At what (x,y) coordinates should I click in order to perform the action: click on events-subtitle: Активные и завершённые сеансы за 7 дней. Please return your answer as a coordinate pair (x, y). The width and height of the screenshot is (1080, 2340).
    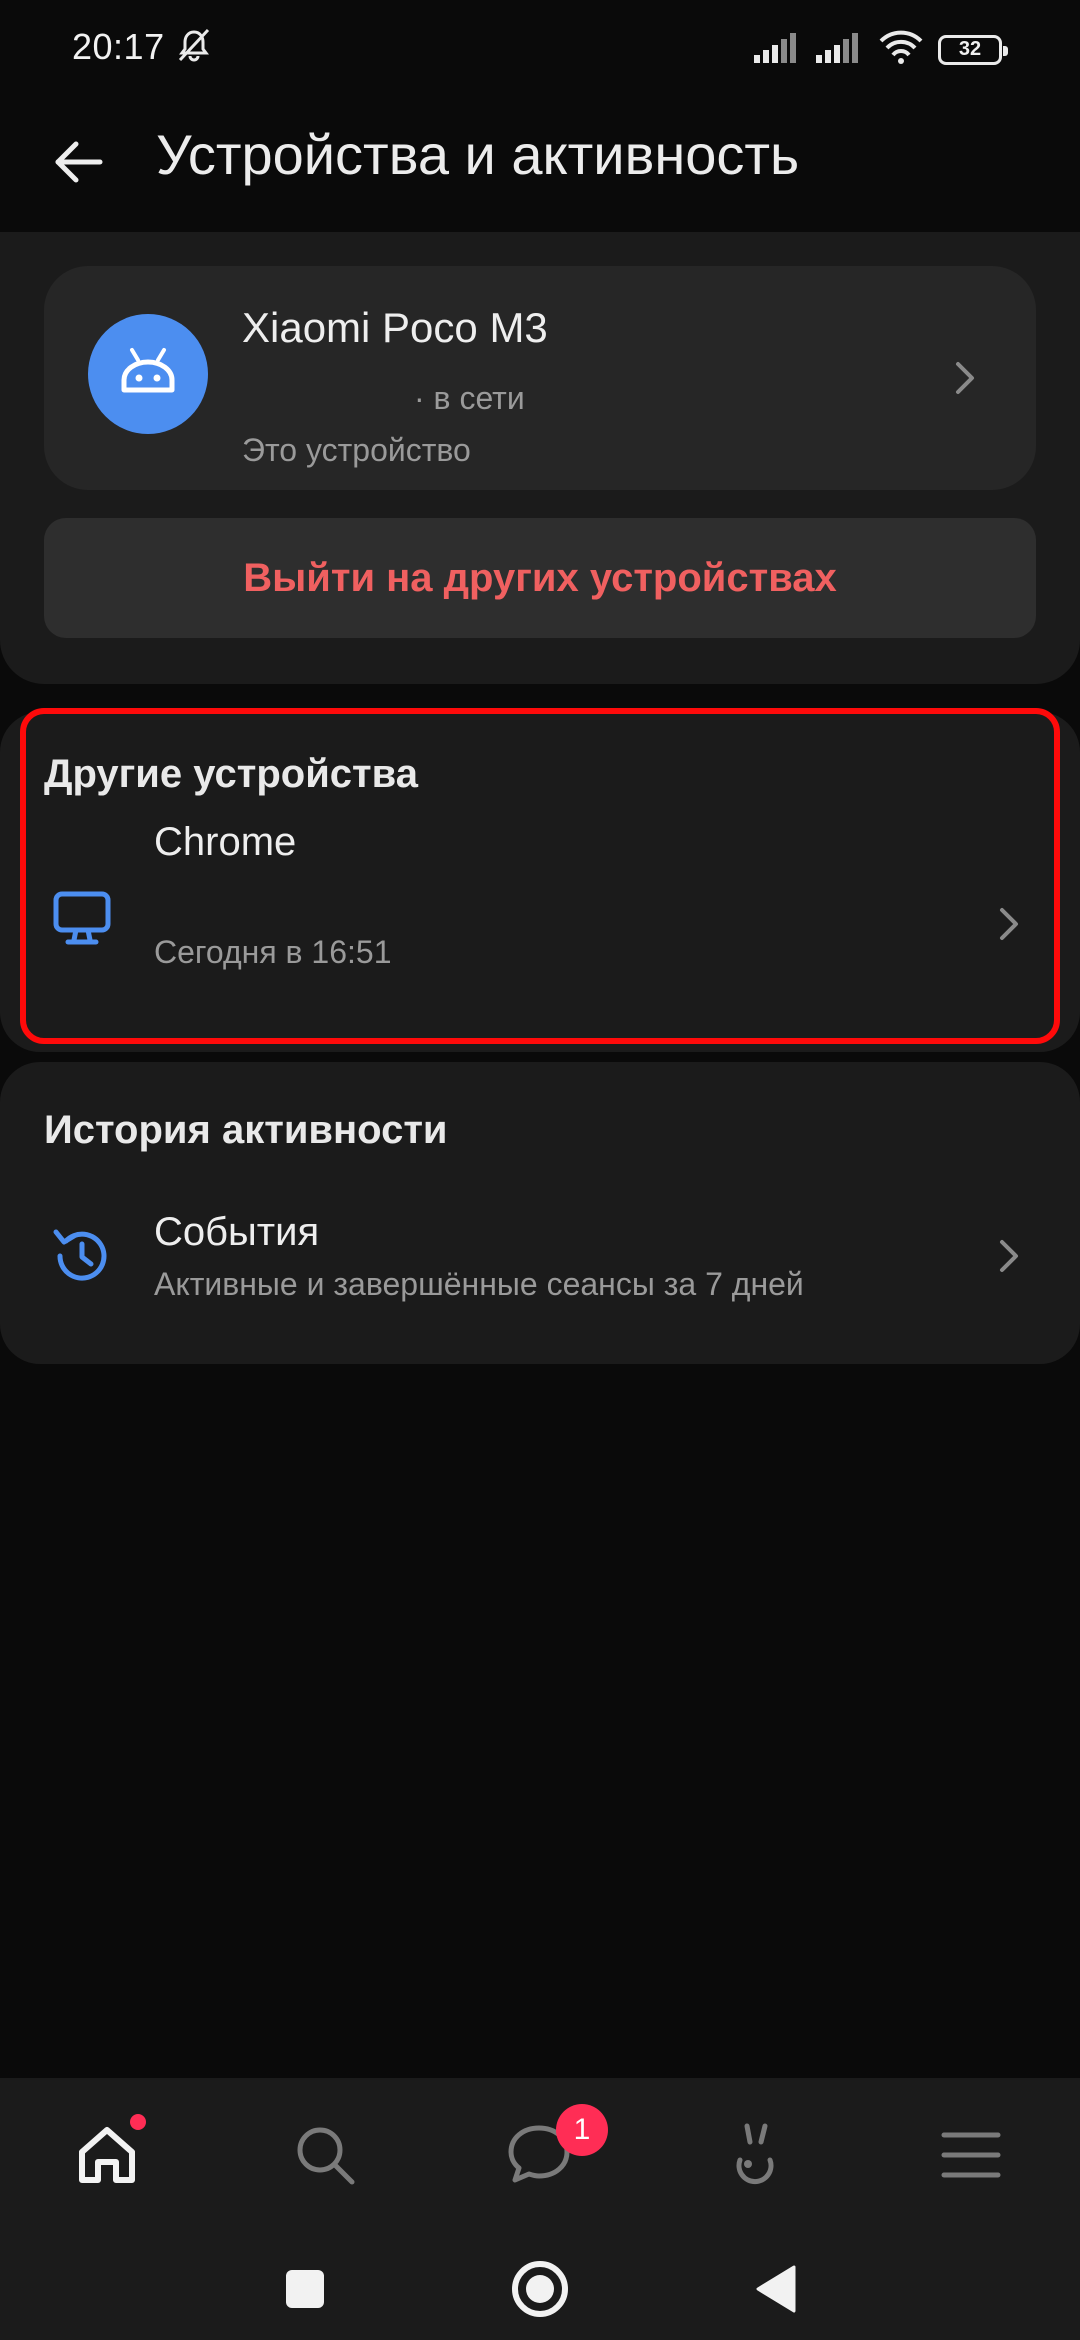
    Looking at the image, I should click on (479, 1284).